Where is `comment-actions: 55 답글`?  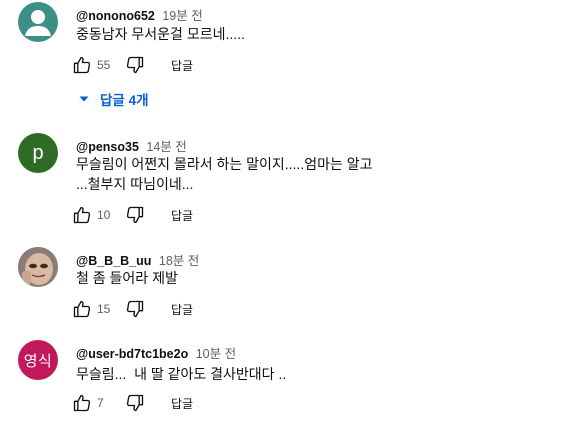 comment-actions: 55 답글 is located at coordinates (131, 65).